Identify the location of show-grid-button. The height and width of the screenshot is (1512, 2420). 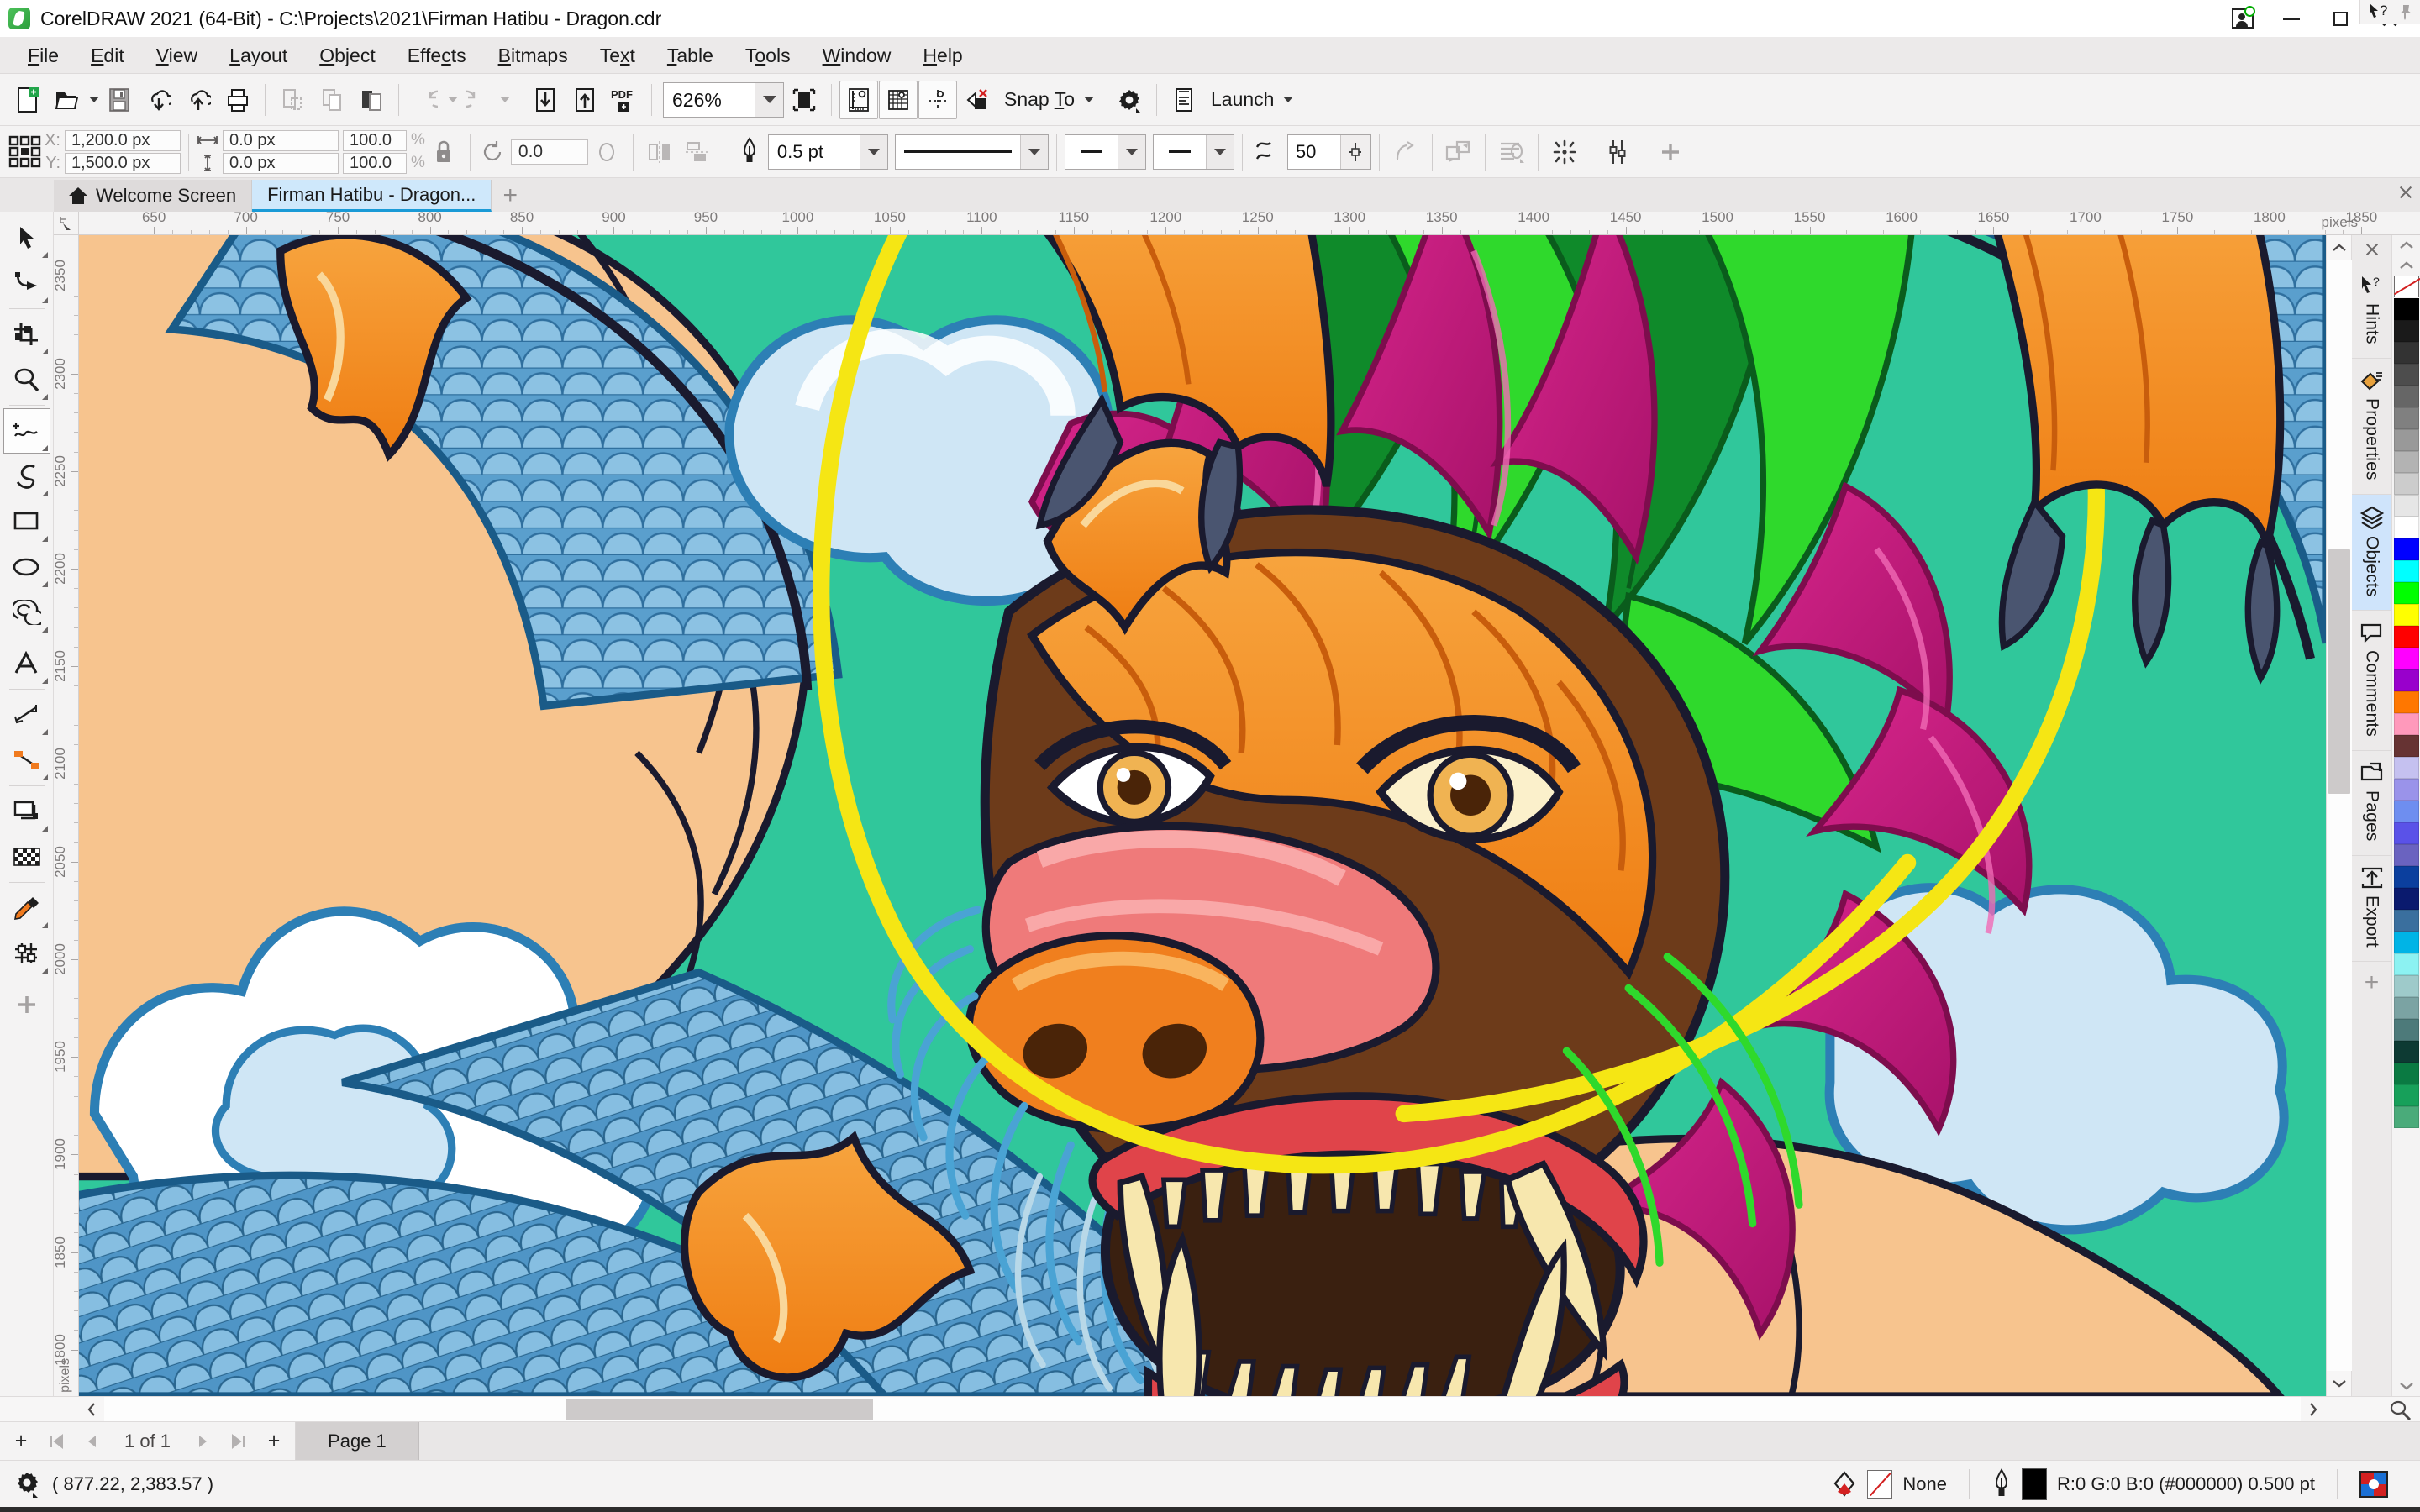
(899, 99).